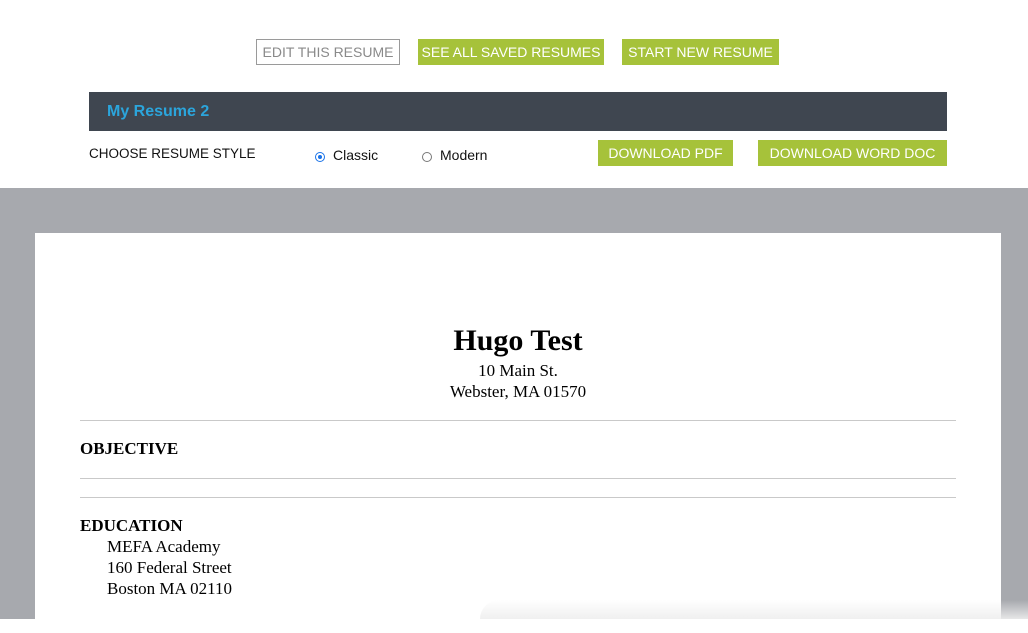 Image resolution: width=1028 pixels, height=633 pixels. I want to click on radio-selected-icon, so click(320, 156).